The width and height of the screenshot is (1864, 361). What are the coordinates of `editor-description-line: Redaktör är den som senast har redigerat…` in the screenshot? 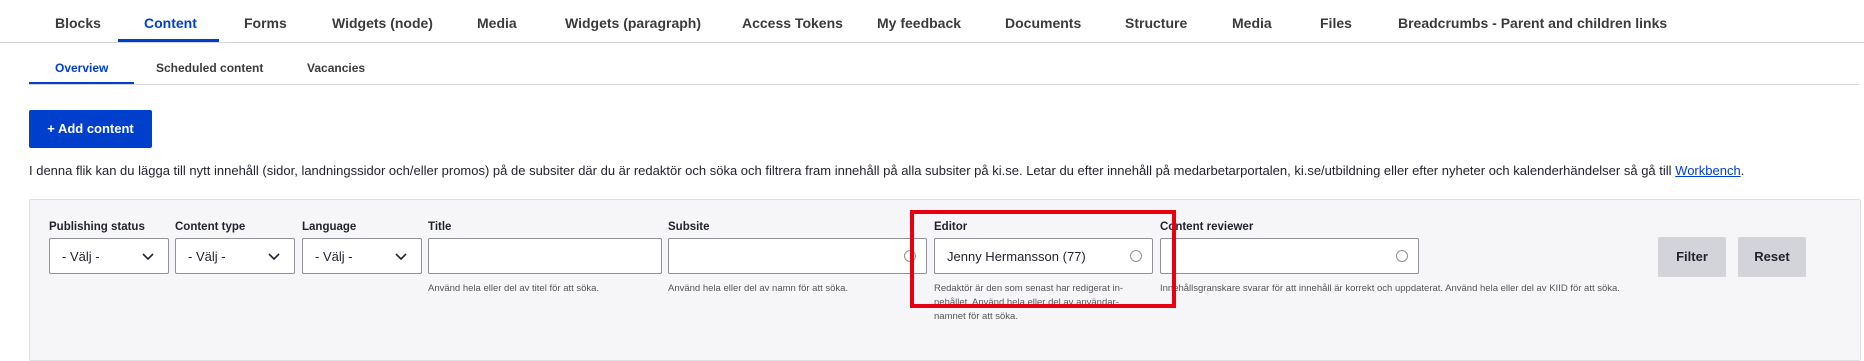 It's located at (1029, 288).